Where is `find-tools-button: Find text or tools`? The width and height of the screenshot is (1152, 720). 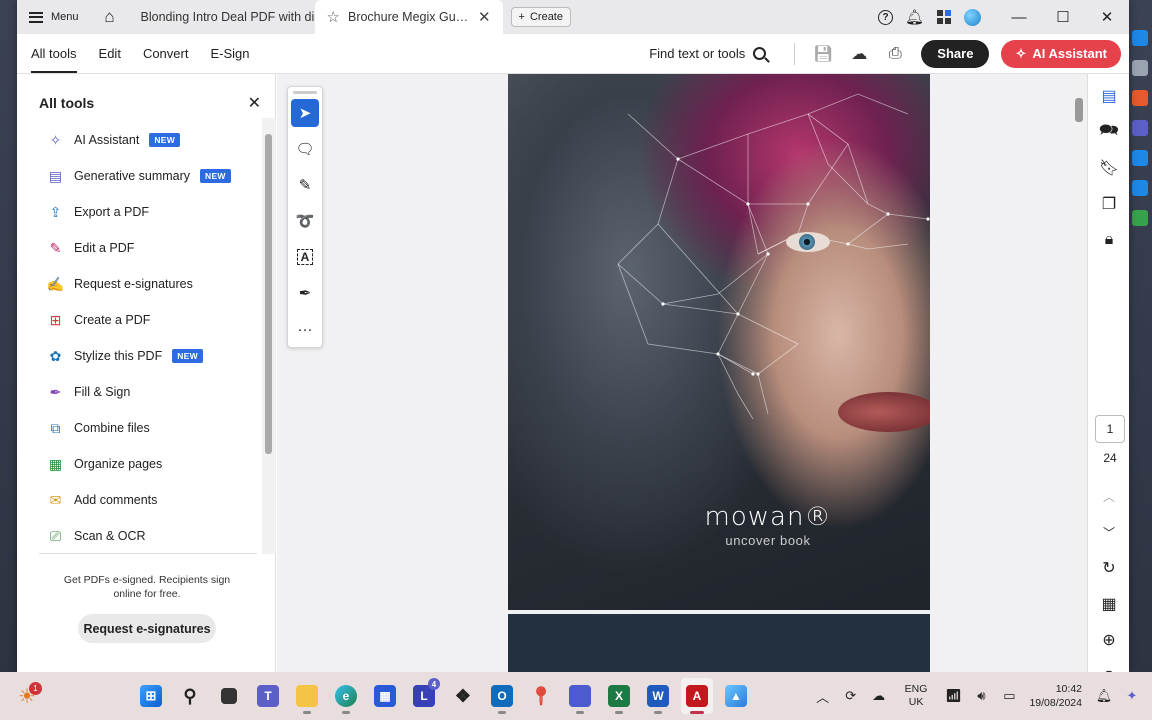 find-tools-button: Find text or tools is located at coordinates (708, 53).